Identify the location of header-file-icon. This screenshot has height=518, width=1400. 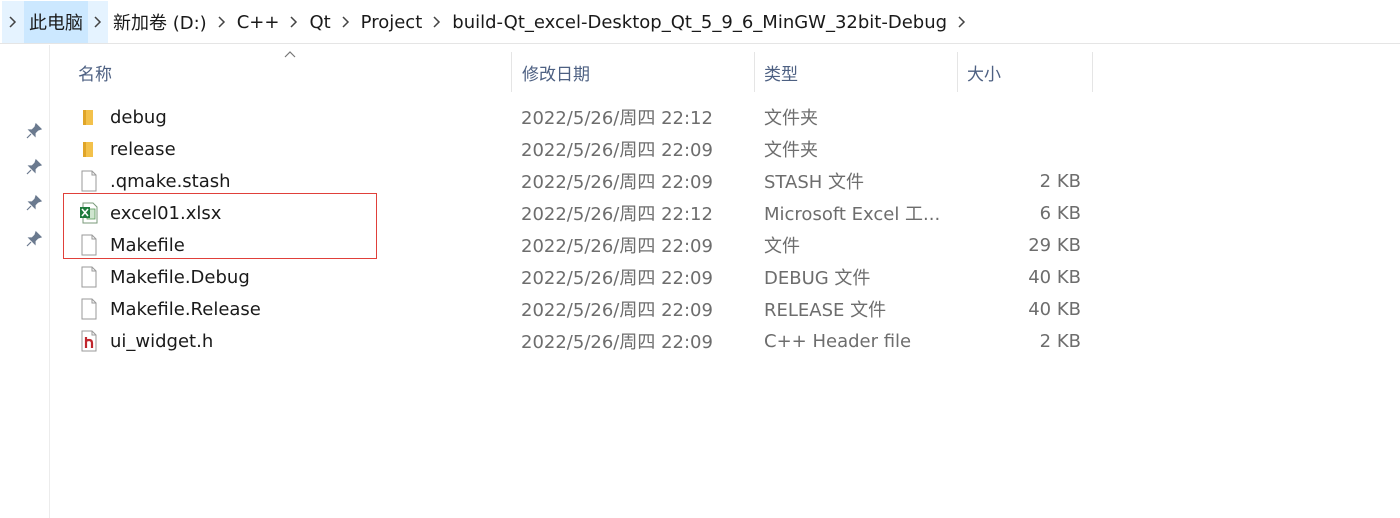
(89, 341).